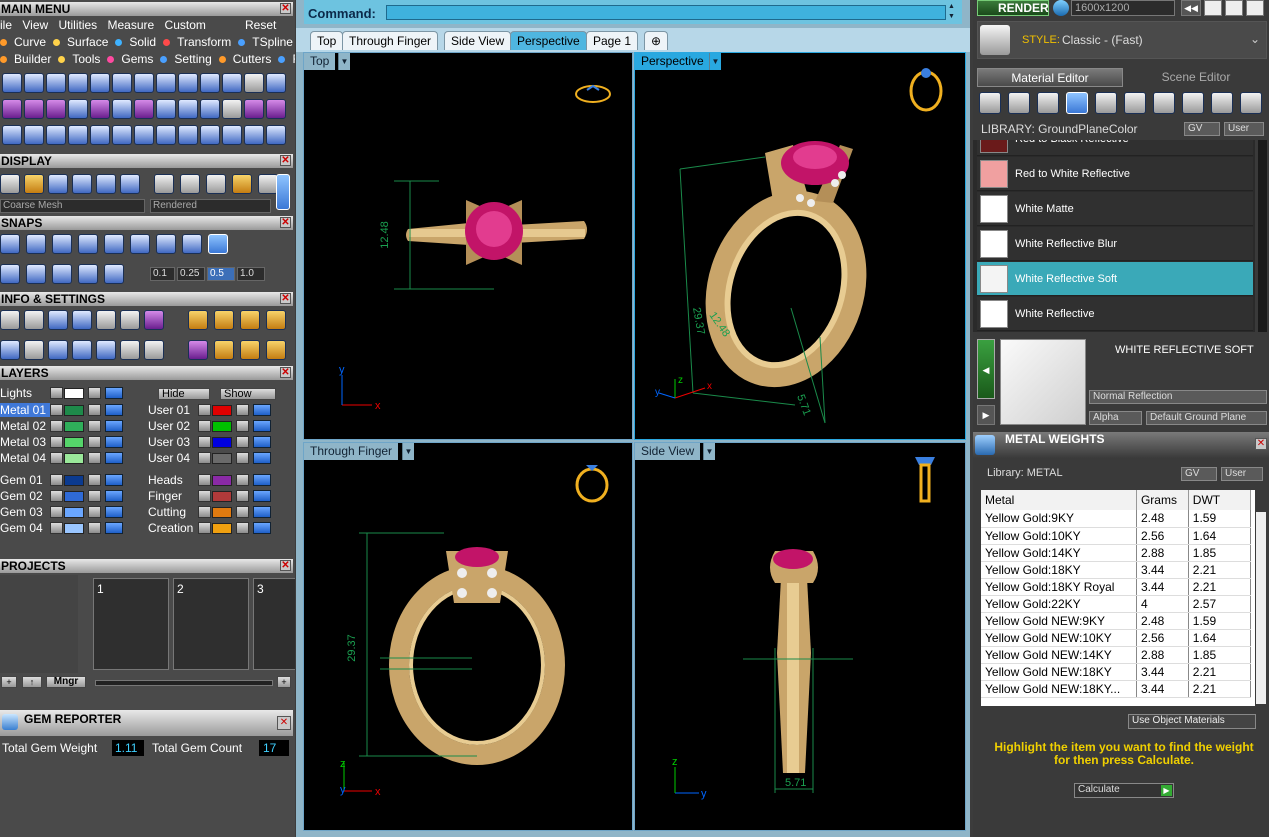  I want to click on show-button: Show, so click(248, 394).